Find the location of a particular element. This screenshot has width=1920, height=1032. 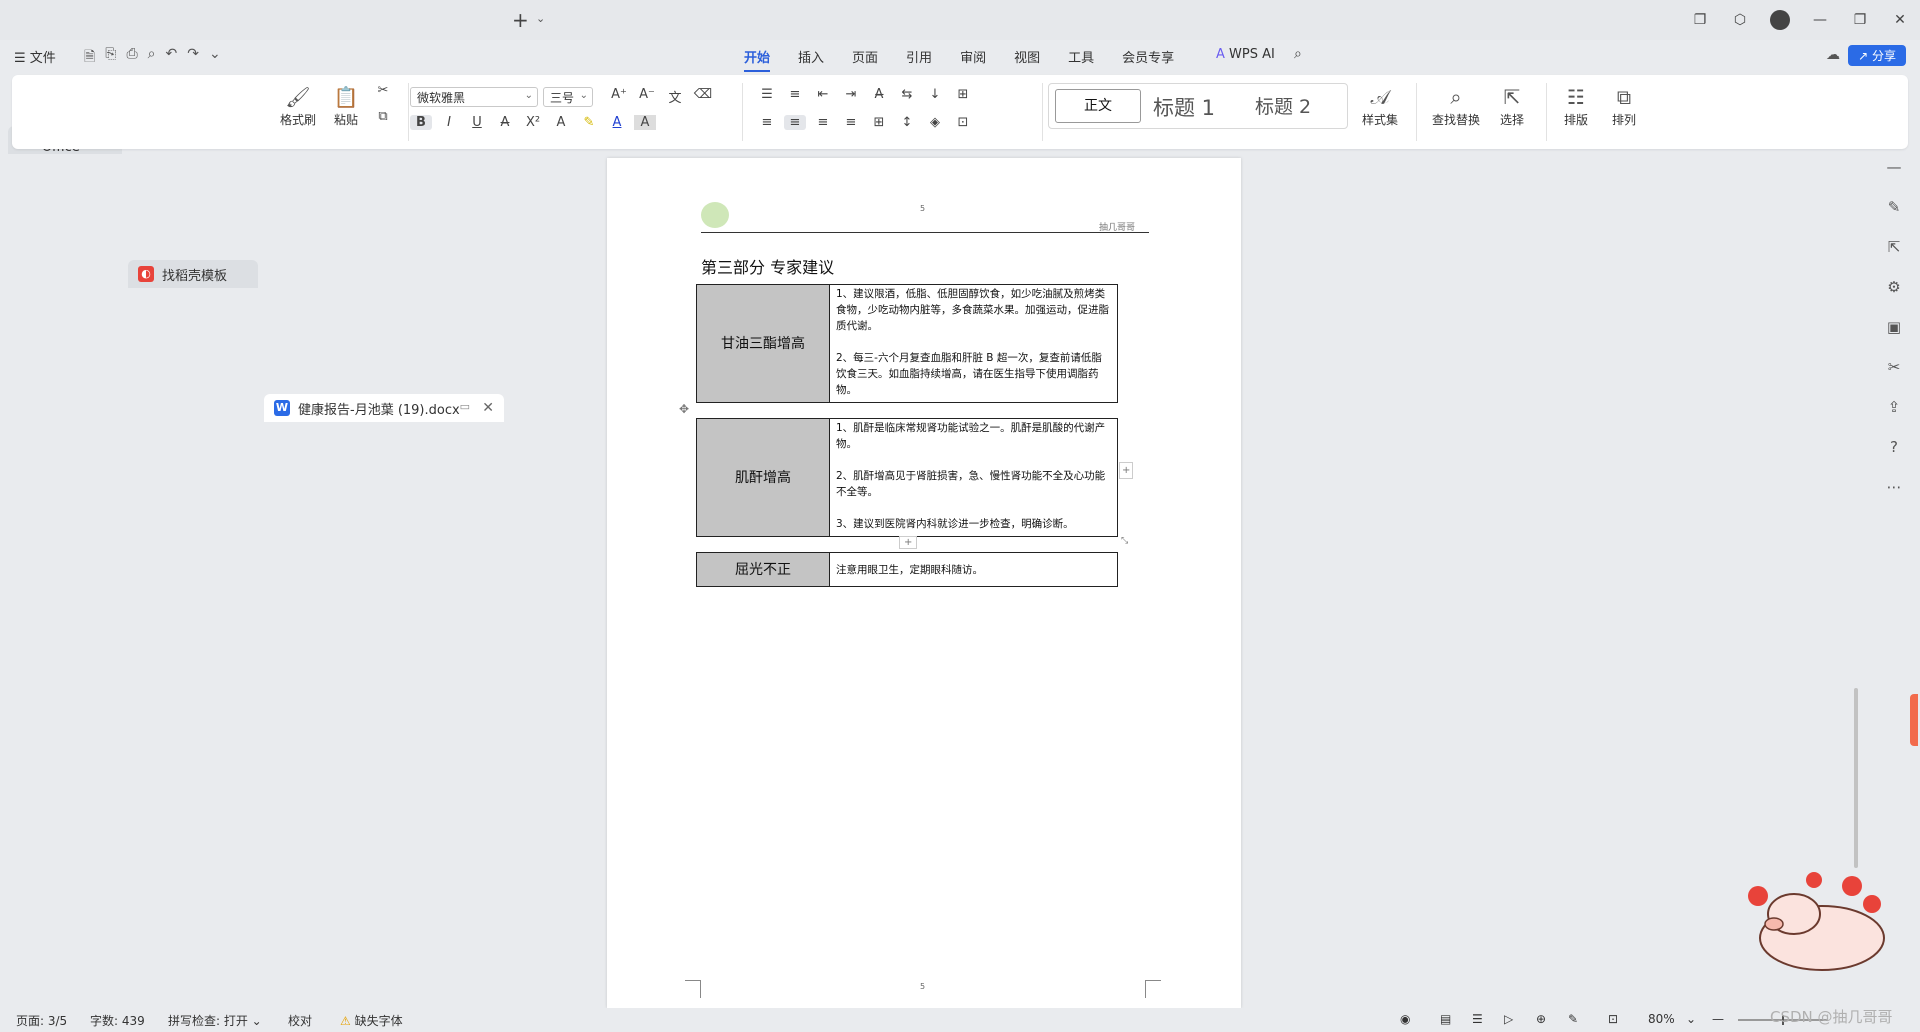

increase-indent-icon: ⇥ is located at coordinates (851, 94).